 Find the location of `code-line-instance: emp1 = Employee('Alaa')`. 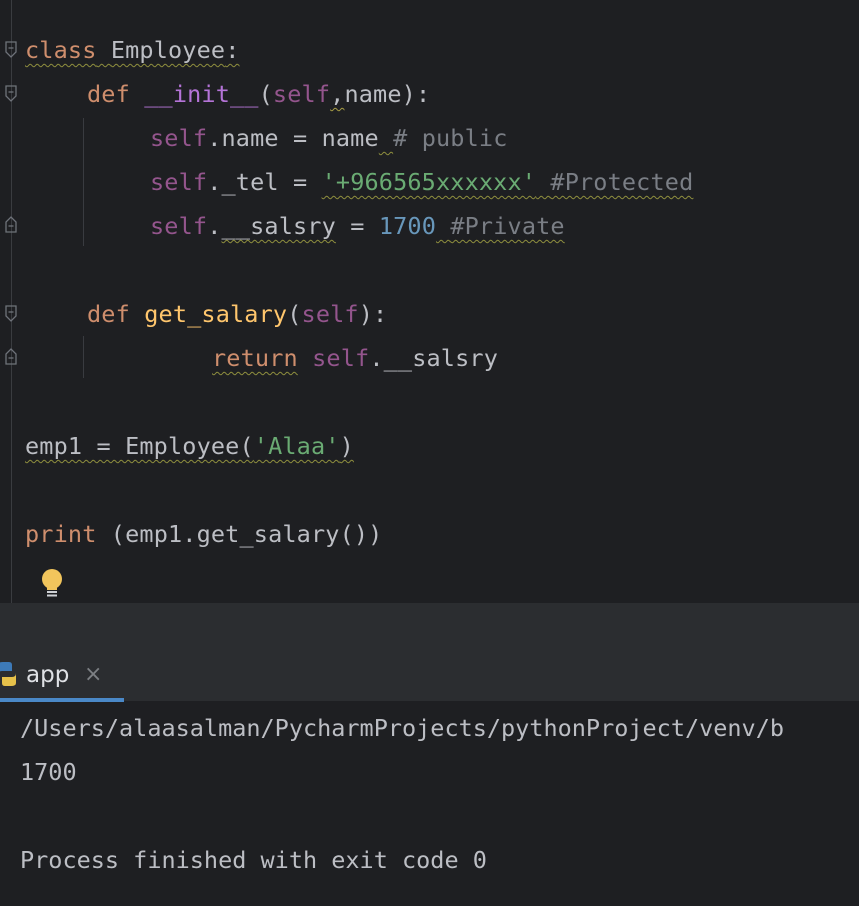

code-line-instance: emp1 = Employee('Alaa') is located at coordinates (189, 446).